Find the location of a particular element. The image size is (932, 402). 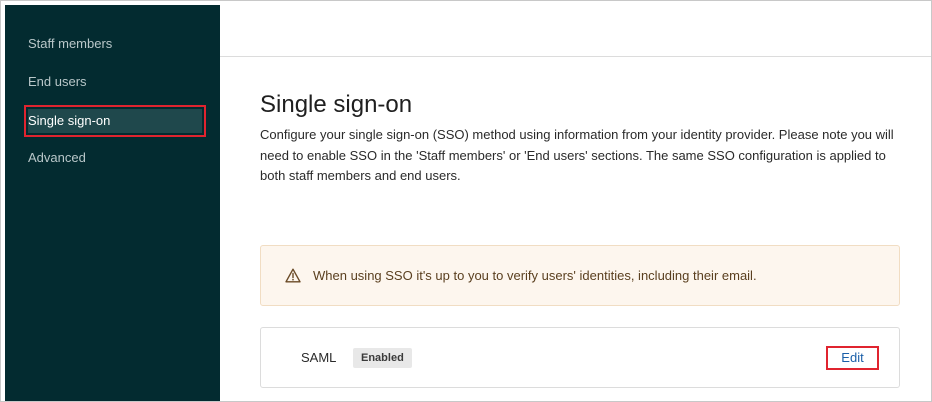

saml-label: SAML is located at coordinates (319, 357).